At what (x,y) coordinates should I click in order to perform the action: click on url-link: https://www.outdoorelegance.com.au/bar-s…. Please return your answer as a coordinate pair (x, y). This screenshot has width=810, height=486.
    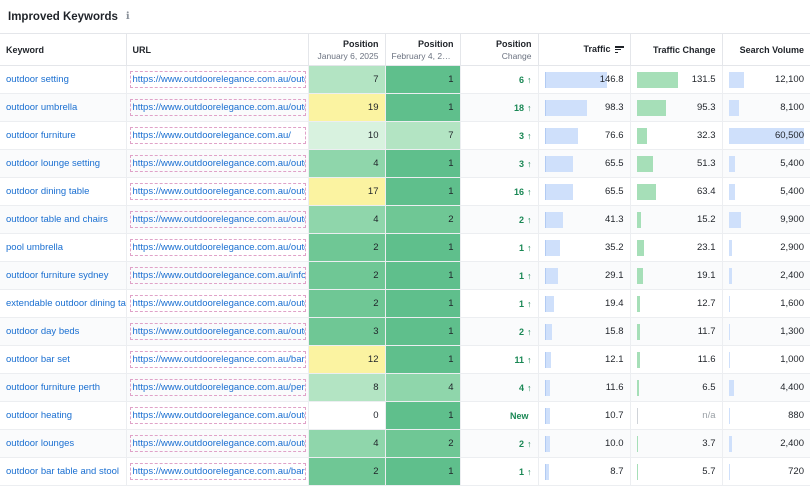
    Looking at the image, I should click on (217, 359).